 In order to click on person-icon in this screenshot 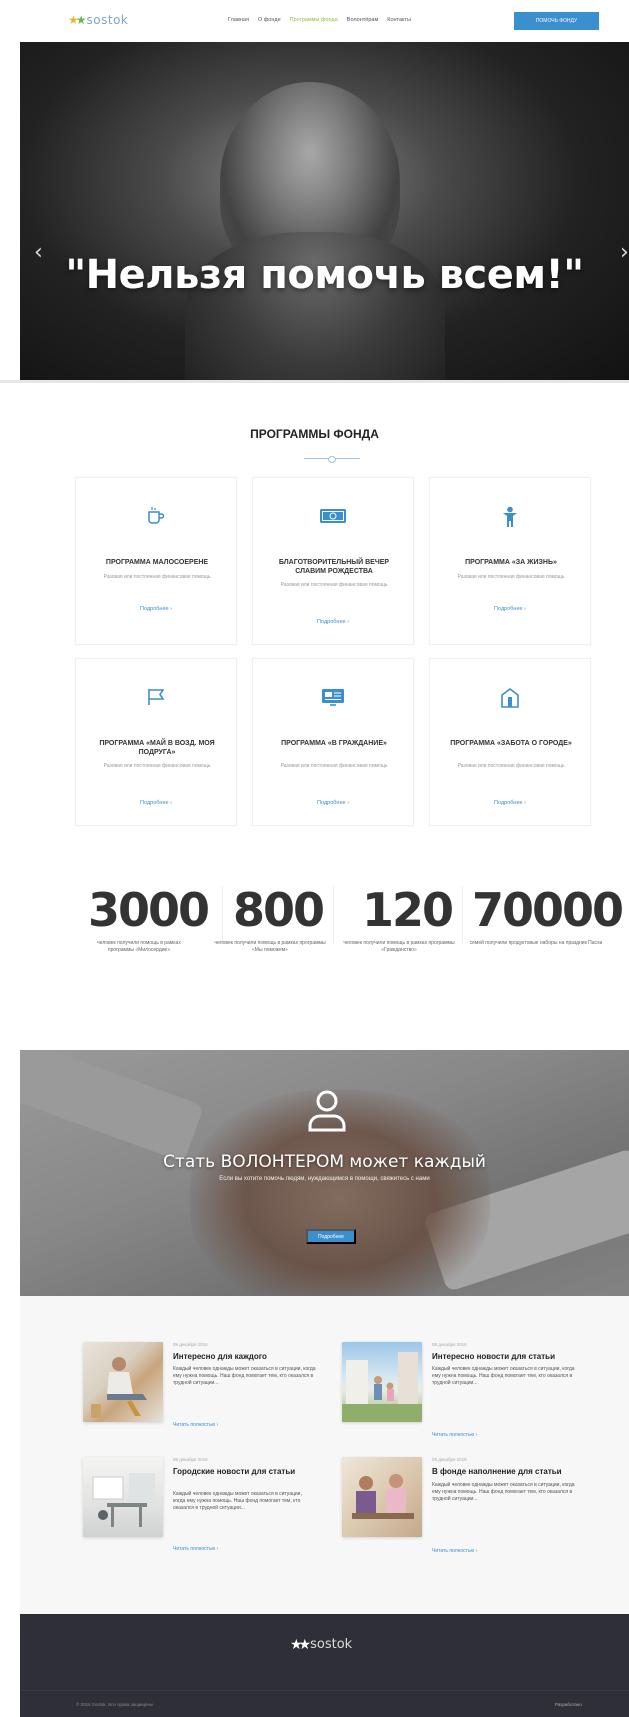, I will do `click(510, 517)`.